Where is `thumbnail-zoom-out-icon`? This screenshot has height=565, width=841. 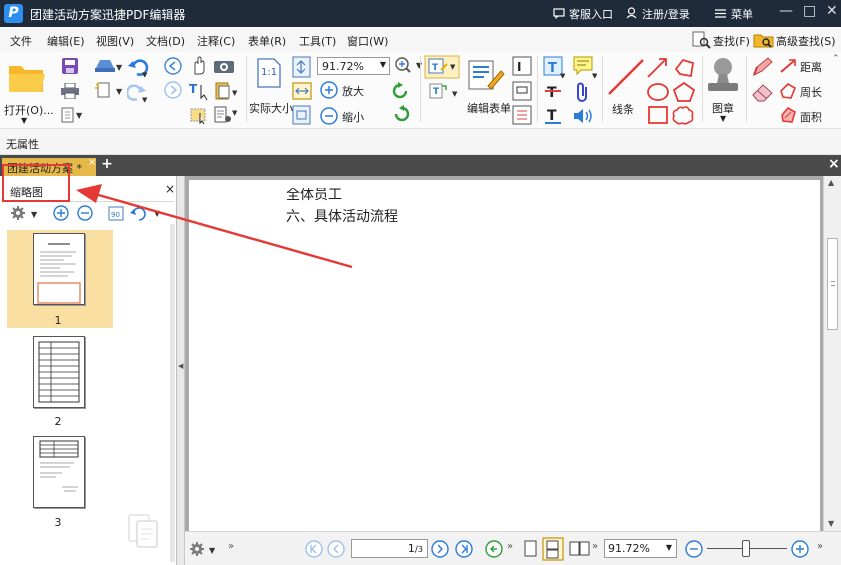
thumbnail-zoom-out-icon is located at coordinates (85, 213).